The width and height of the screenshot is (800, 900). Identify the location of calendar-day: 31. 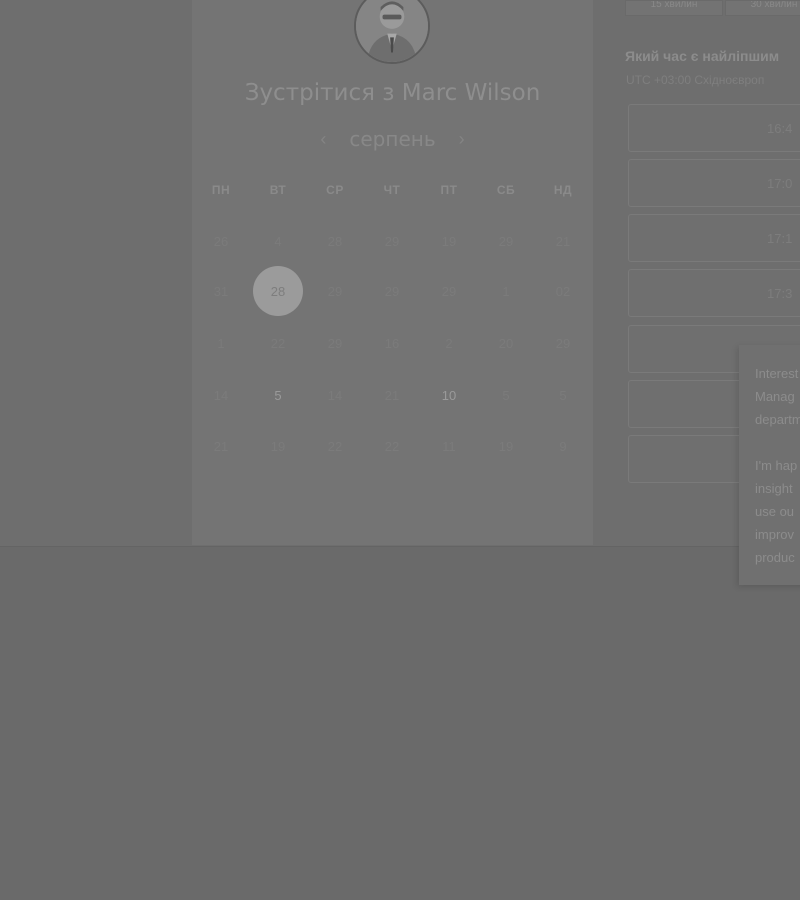
(221, 291).